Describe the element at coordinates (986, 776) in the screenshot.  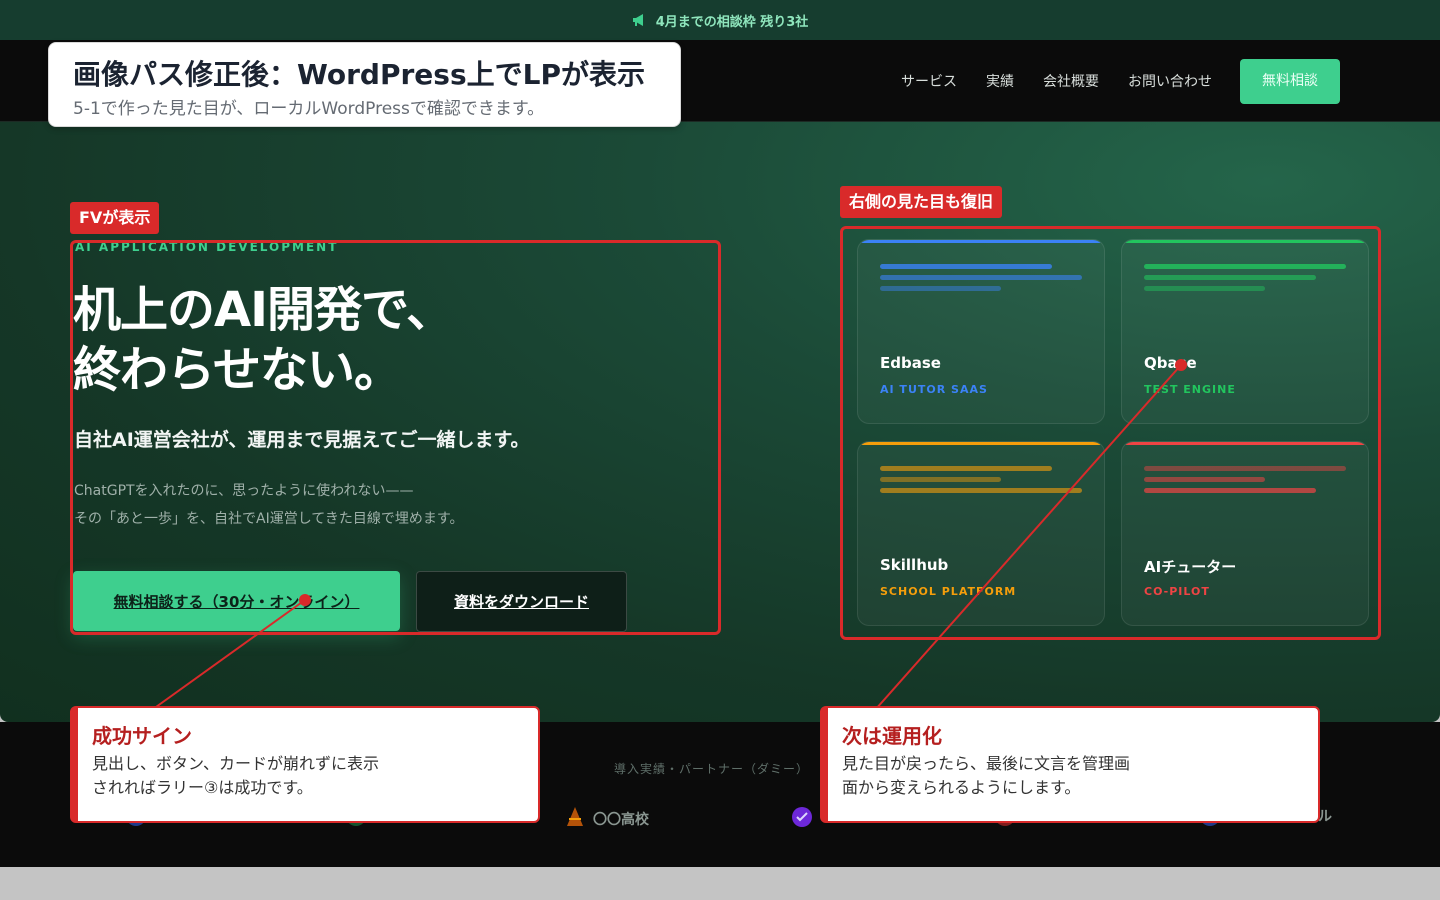
I see `note-next-body: 見た目が戻ったら、最後に文言を管理画 面から変えられるようにします。` at that location.